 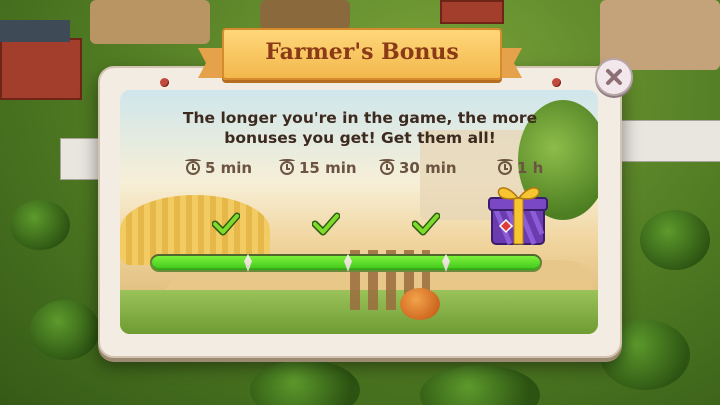 I want to click on tier-15-min: 15 min, so click(x=318, y=168).